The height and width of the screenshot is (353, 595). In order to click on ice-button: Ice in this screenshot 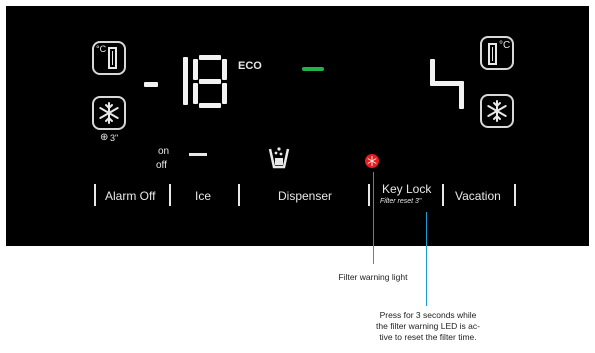, I will do `click(203, 196)`.